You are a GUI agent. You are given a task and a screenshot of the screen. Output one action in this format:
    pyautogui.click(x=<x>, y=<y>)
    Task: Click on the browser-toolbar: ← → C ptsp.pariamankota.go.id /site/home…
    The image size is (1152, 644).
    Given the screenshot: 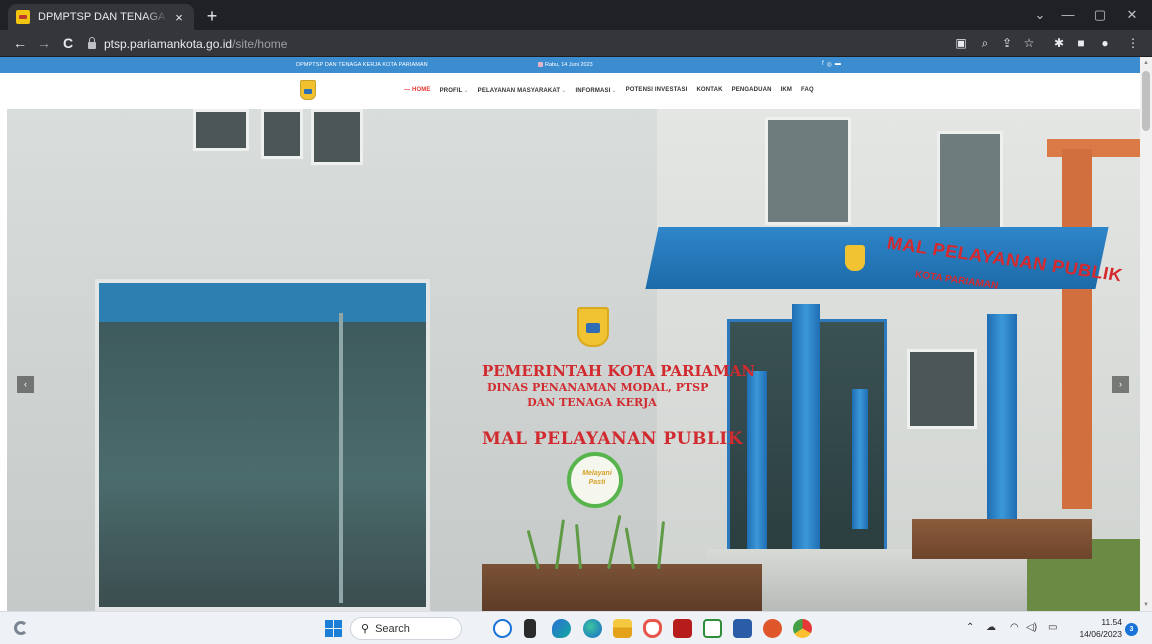 What is the action you would take?
    pyautogui.click(x=576, y=43)
    